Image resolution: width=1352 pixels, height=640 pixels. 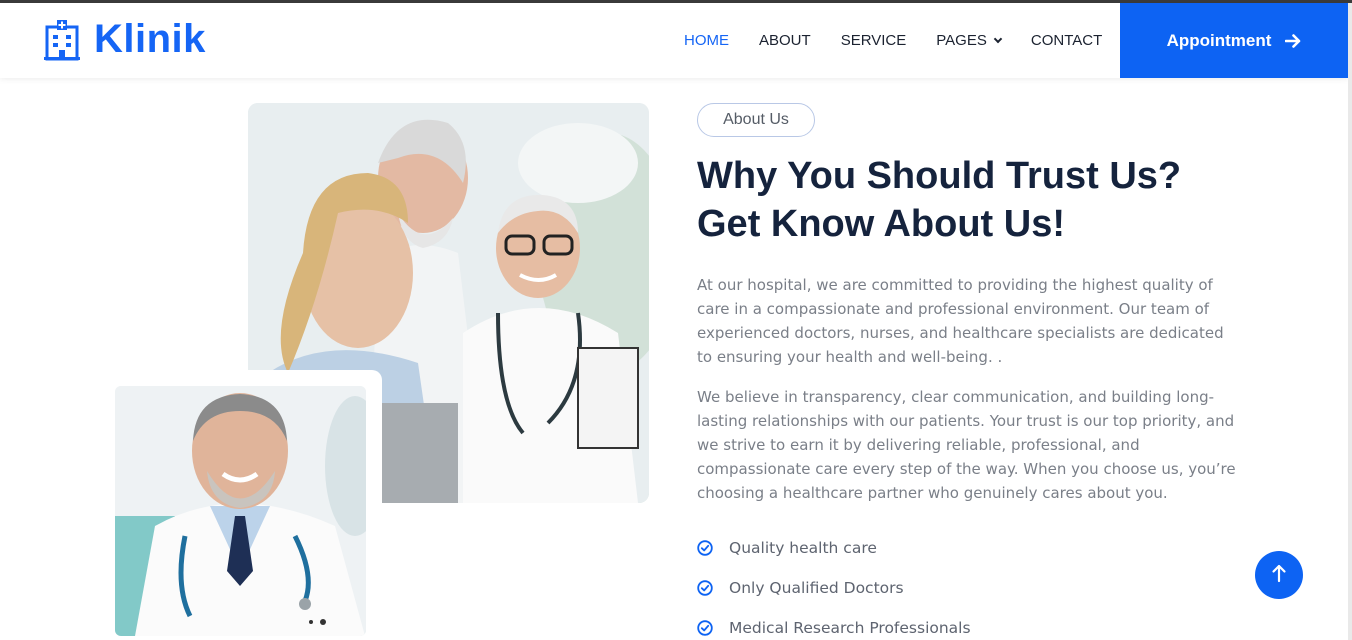 What do you see at coordinates (961, 40) in the screenshot?
I see `nav-pages-label: PAGES` at bounding box center [961, 40].